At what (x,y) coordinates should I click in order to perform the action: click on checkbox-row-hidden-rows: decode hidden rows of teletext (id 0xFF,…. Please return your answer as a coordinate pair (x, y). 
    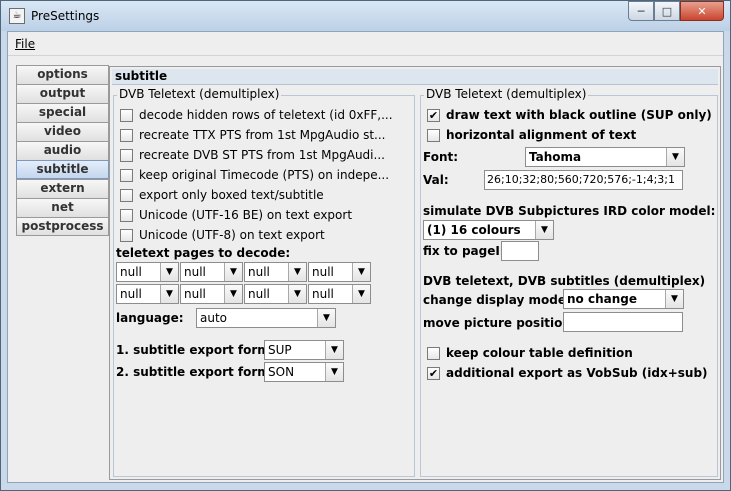
    Looking at the image, I should click on (256, 115).